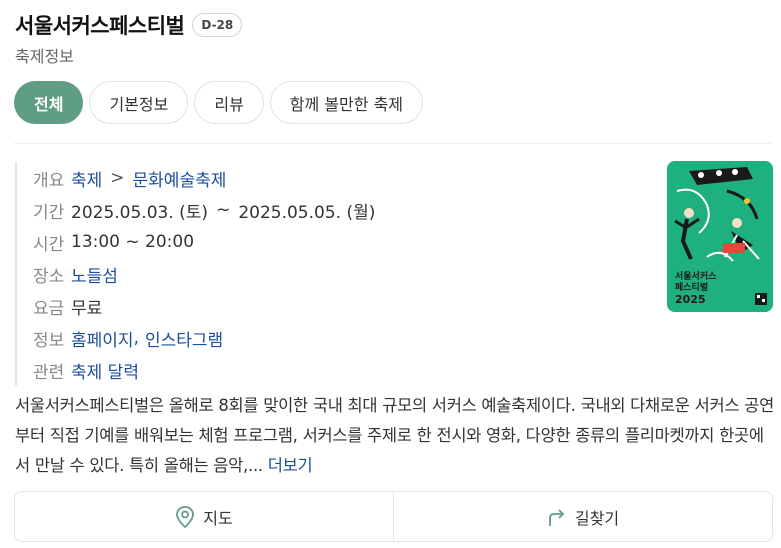 This screenshot has width=781, height=548. What do you see at coordinates (696, 276) in the screenshot?
I see `poster-title-line1: 서울서커스` at bounding box center [696, 276].